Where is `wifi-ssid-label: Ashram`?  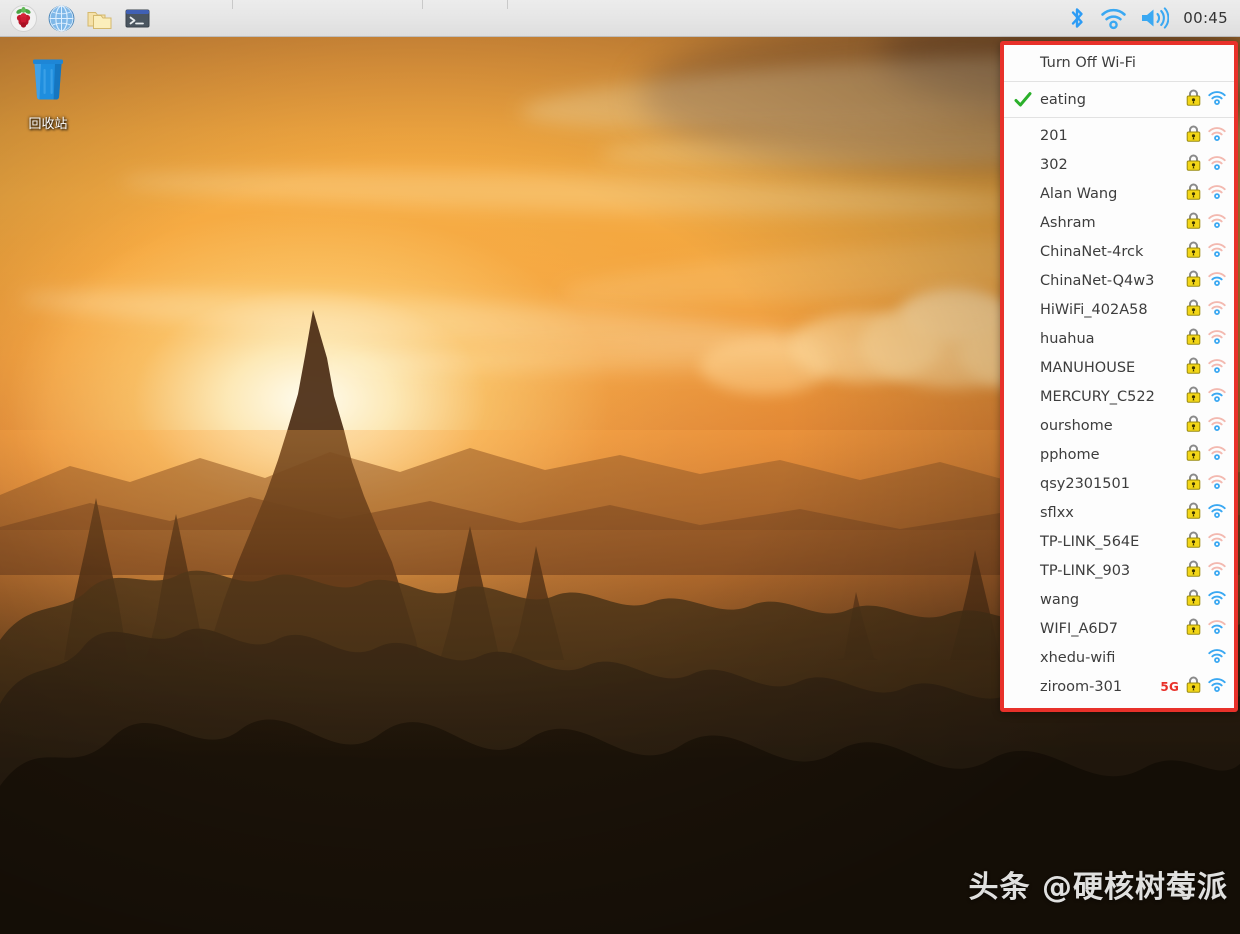 wifi-ssid-label: Ashram is located at coordinates (1068, 222).